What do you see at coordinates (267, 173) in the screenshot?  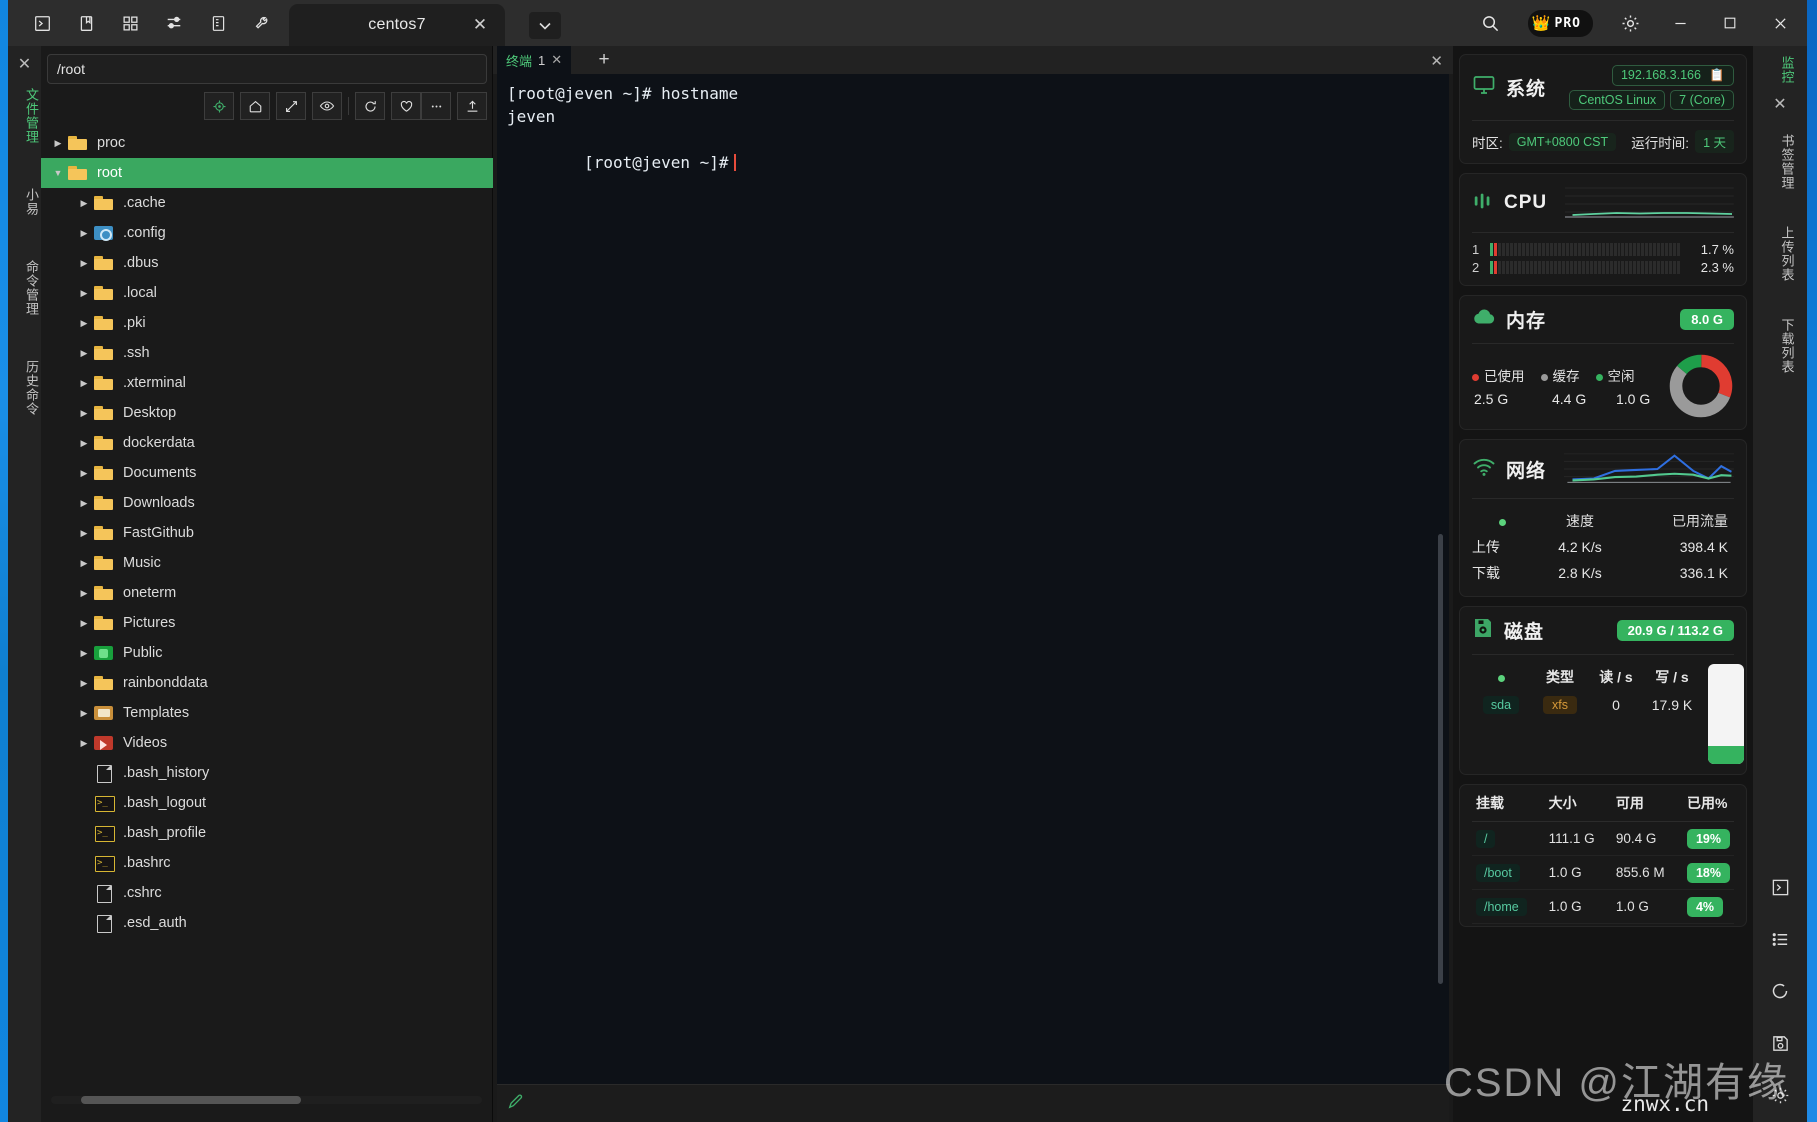 I see `file-tree-item: ▼ root` at bounding box center [267, 173].